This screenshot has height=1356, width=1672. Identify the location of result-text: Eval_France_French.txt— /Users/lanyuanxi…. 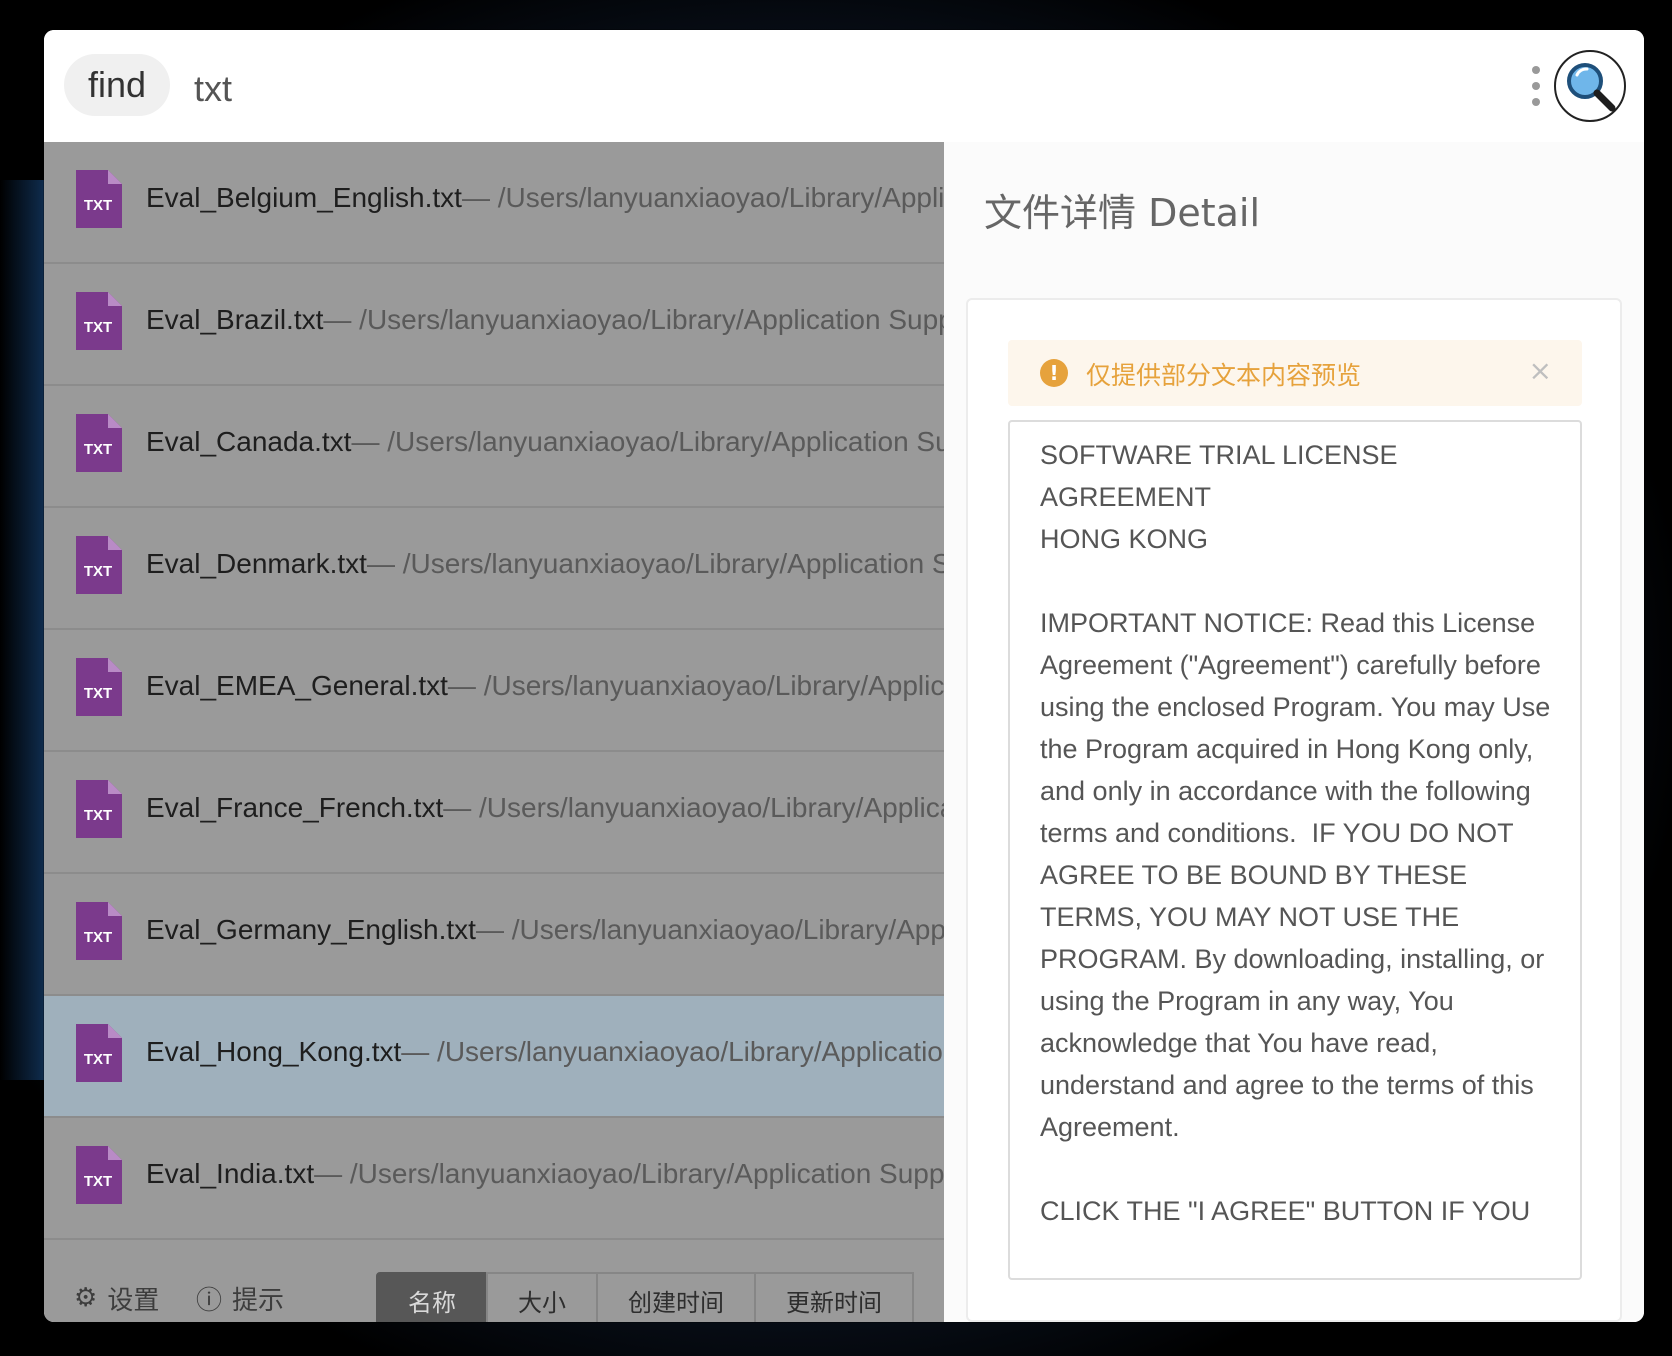
(545, 808).